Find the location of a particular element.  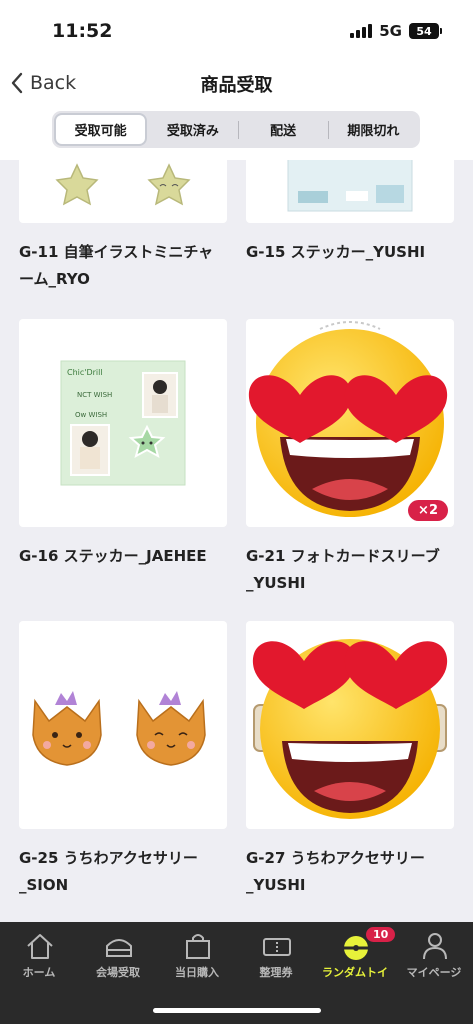

battery-level: 54 is located at coordinates (424, 31).